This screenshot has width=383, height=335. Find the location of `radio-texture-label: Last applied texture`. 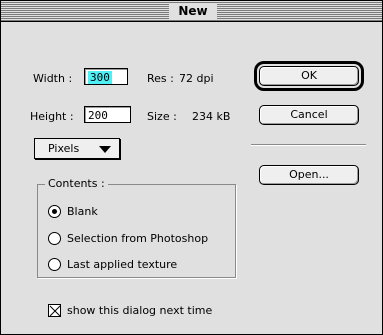

radio-texture-label: Last applied texture is located at coordinates (122, 264).